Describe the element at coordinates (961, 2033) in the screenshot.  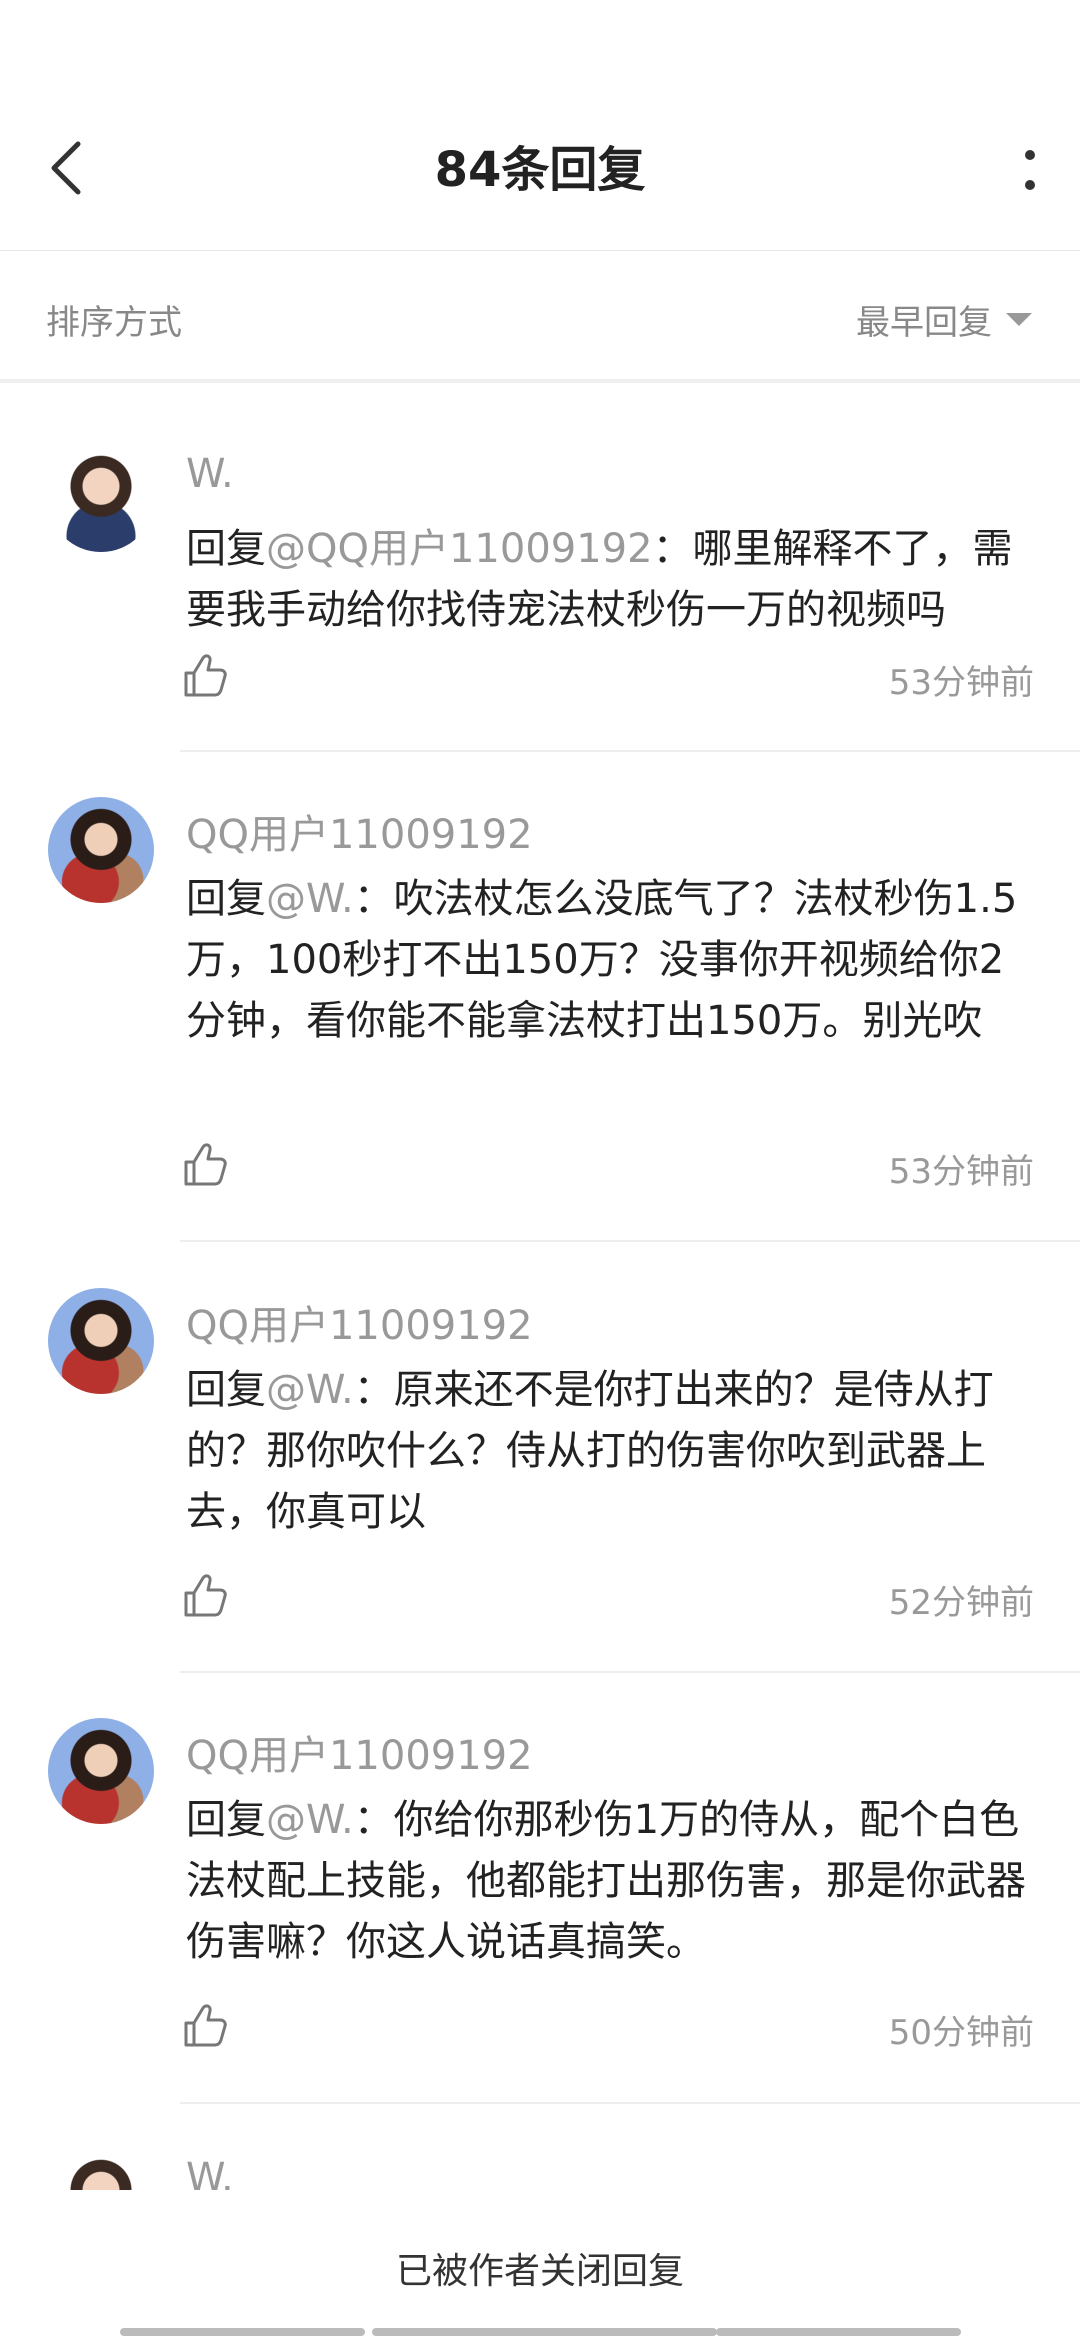
I see `timestamp: 50分钟前` at that location.